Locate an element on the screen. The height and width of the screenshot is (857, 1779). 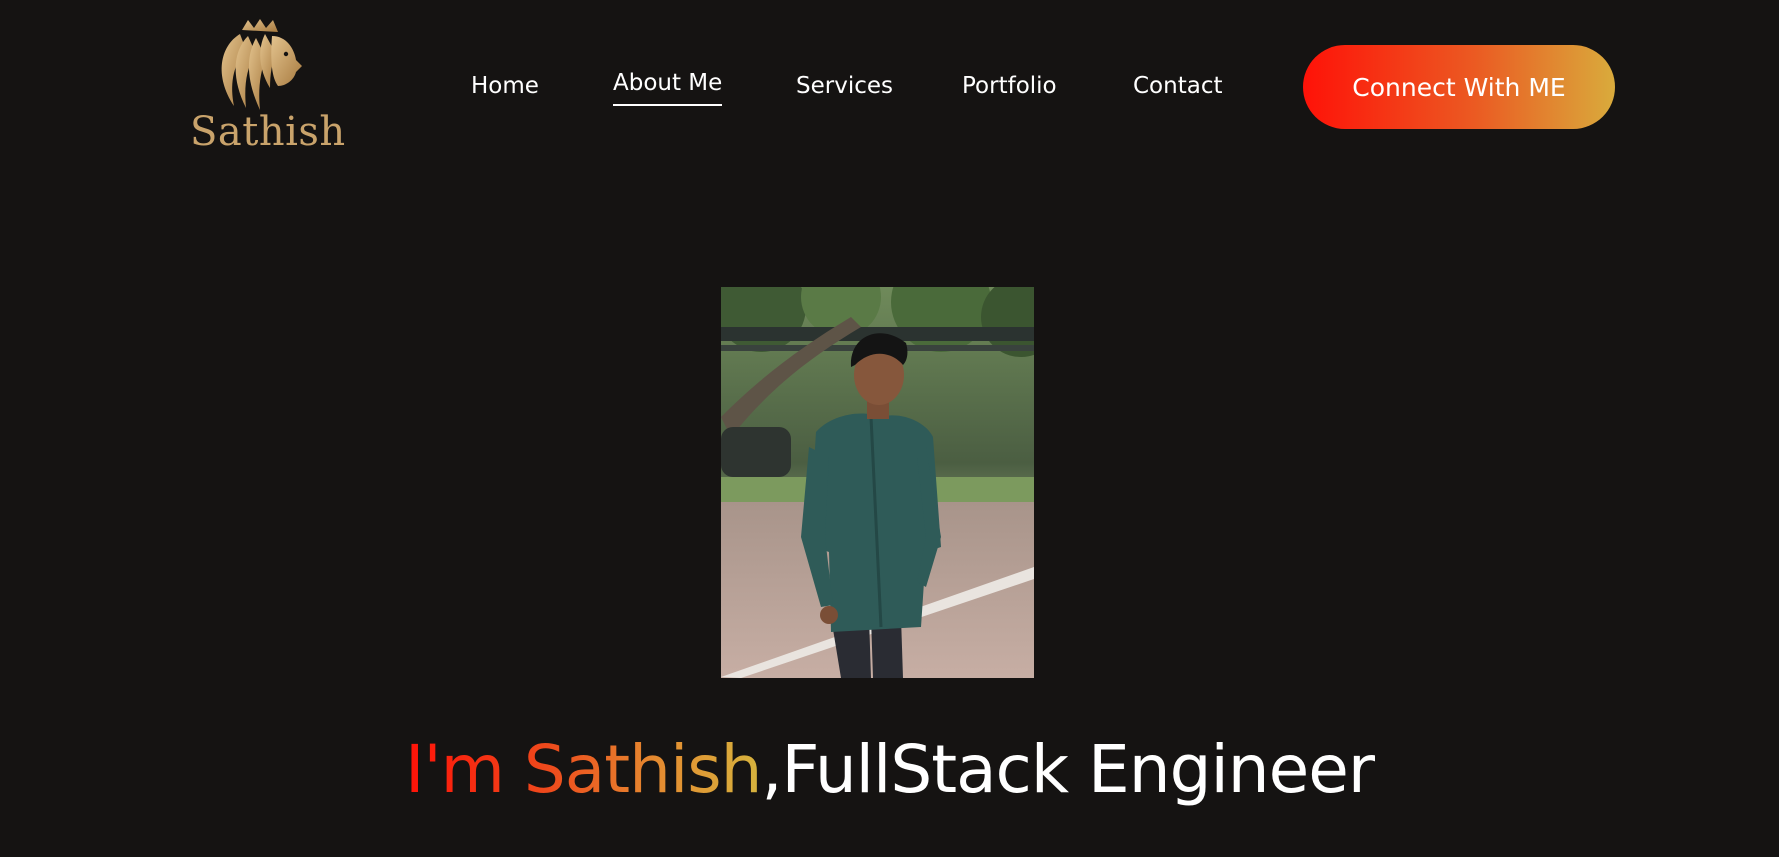
nav-services-link: Services is located at coordinates (844, 86).